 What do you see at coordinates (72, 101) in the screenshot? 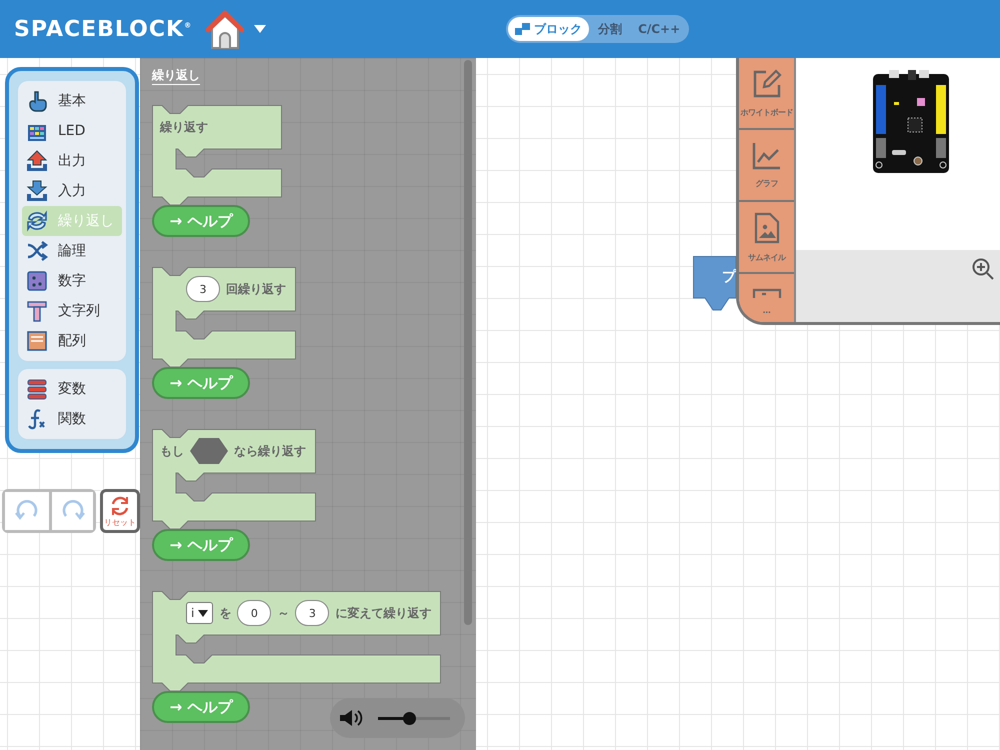
I see `category-item: 基本` at bounding box center [72, 101].